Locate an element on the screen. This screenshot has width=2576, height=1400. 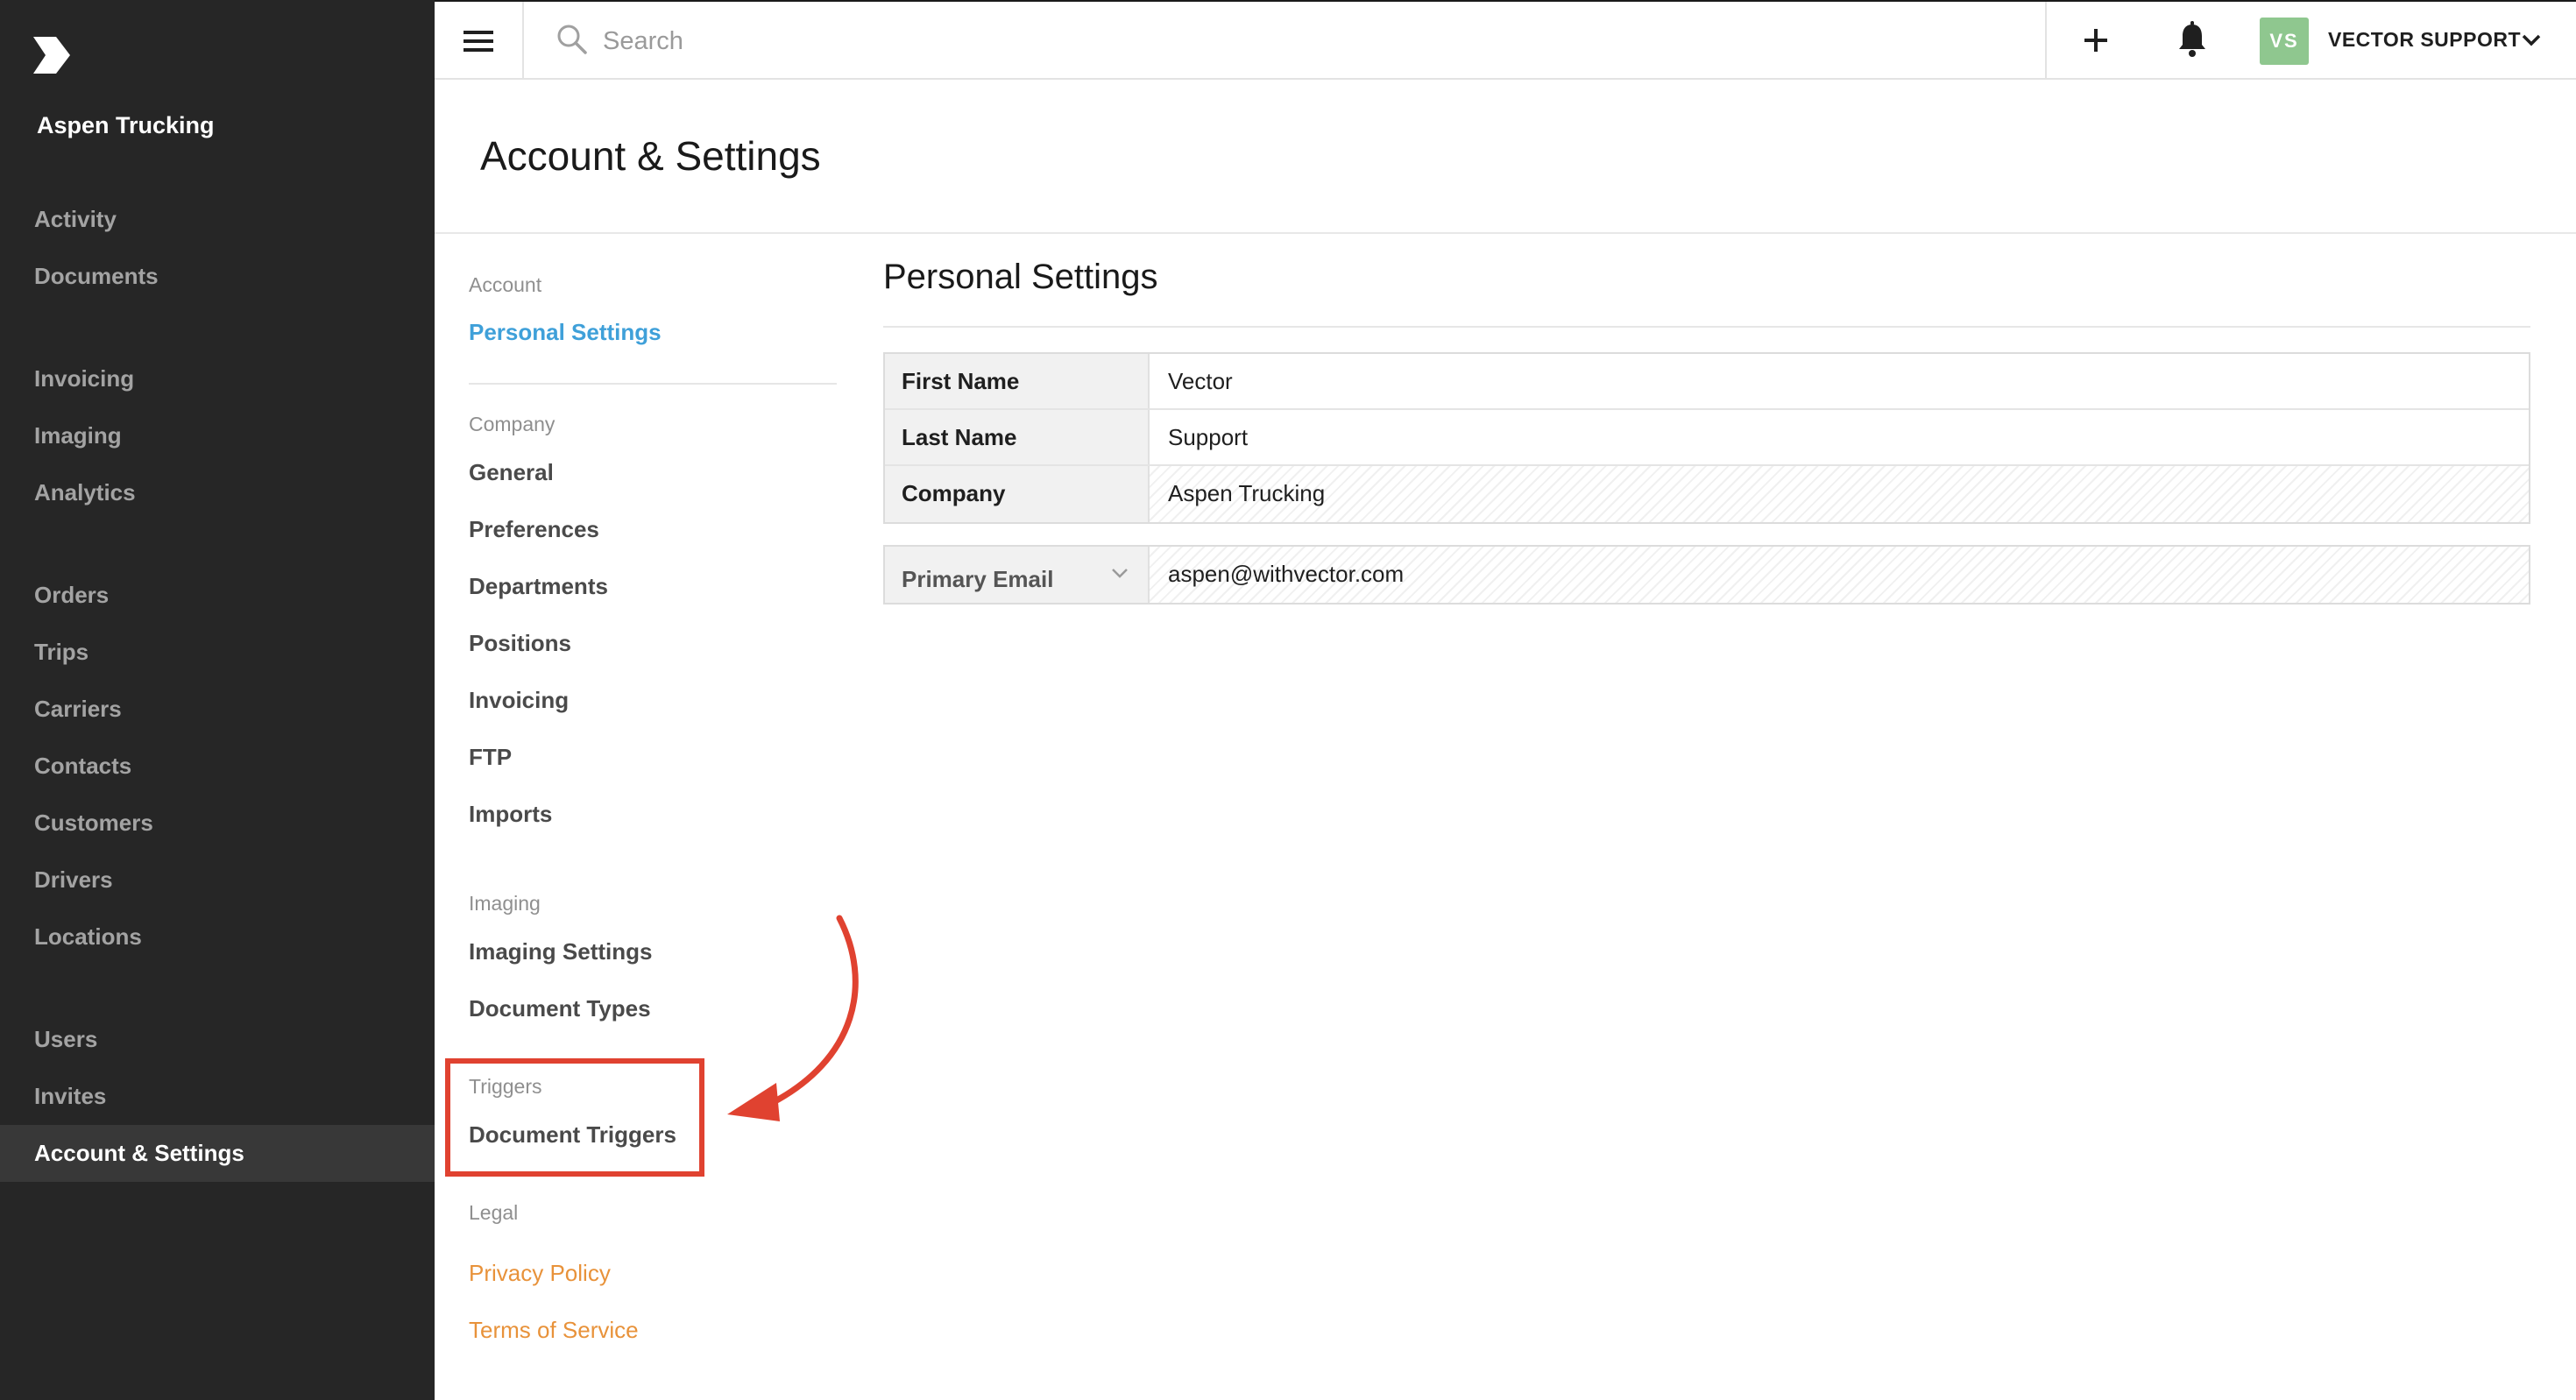
sidebar-item-locations: Locations is located at coordinates (217, 937).